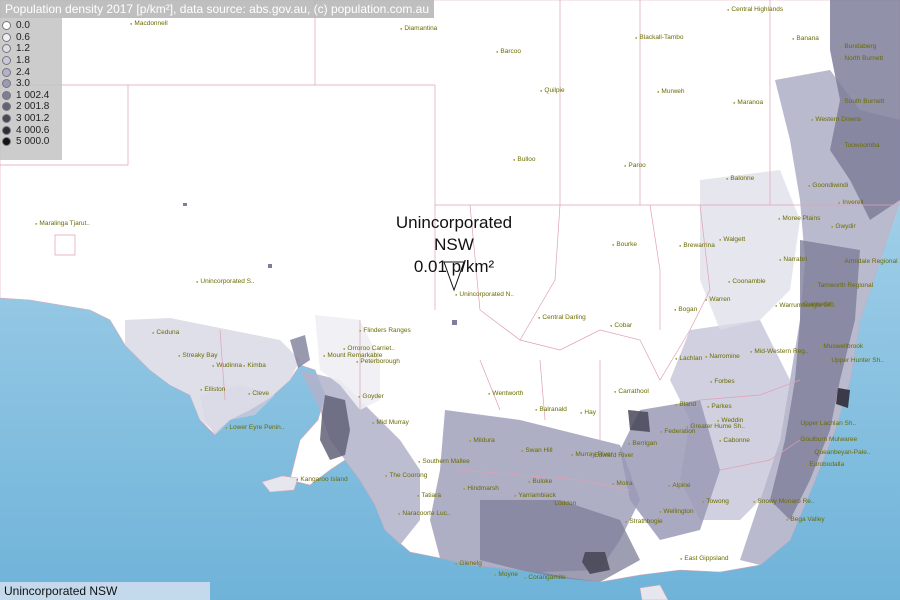 Image resolution: width=900 pixels, height=600 pixels. Describe the element at coordinates (746, 281) in the screenshot. I see `place-label: Coonamble` at that location.